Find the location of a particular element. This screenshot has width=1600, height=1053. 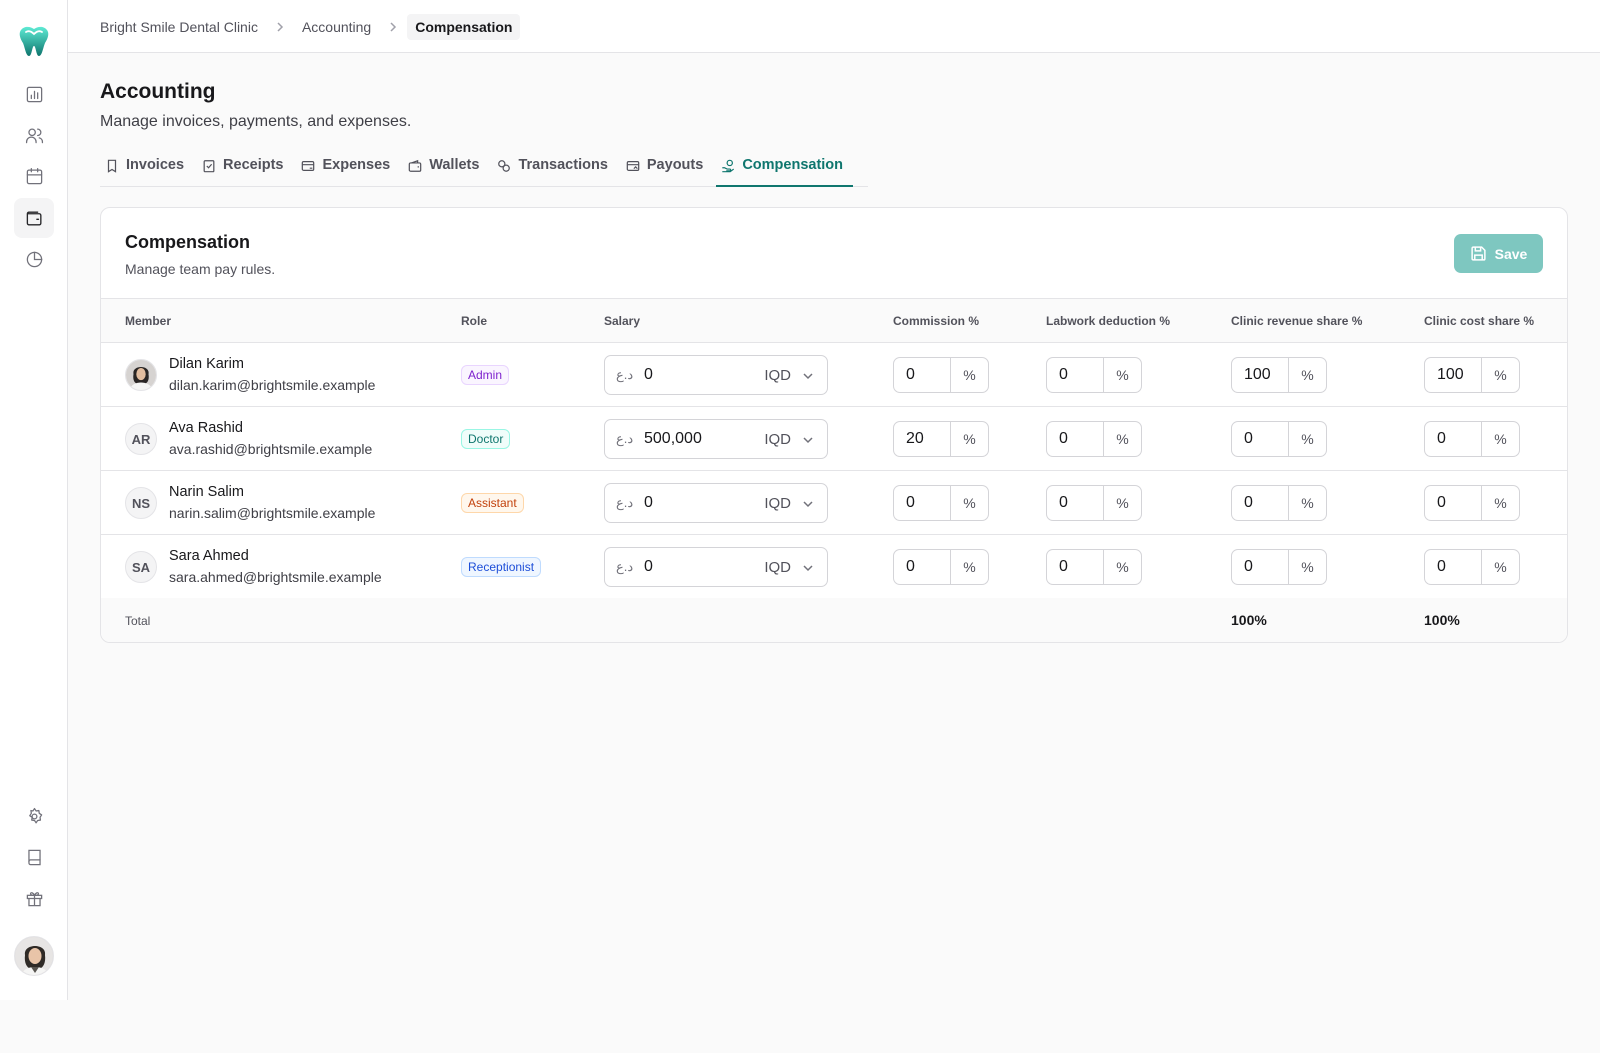

breadcrumb-accounting: Accounting is located at coordinates (336, 27).